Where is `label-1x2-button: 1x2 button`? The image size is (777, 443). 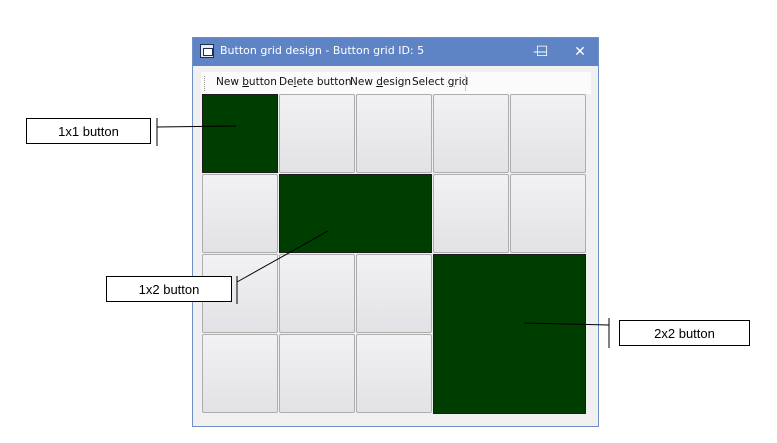 label-1x2-button: 1x2 button is located at coordinates (169, 289).